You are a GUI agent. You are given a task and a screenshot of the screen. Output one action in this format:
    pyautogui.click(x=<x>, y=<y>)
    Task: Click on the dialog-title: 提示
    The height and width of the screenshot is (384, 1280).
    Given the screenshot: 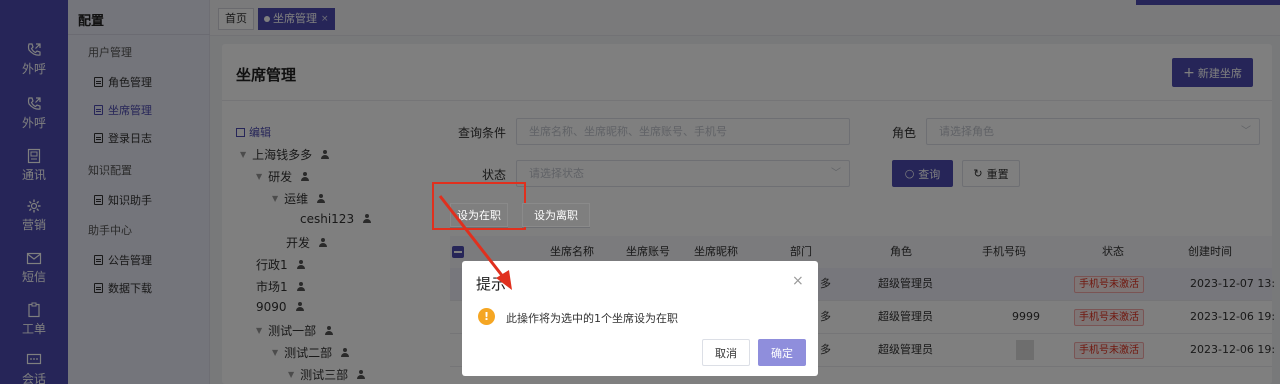 What is the action you would take?
    pyautogui.click(x=491, y=284)
    